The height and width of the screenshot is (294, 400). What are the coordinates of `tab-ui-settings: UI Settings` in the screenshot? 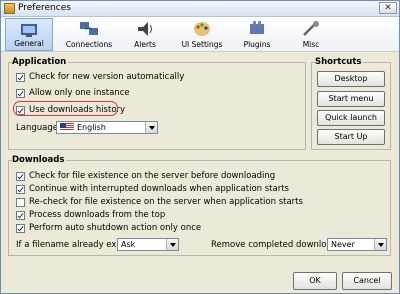 It's located at (202, 34).